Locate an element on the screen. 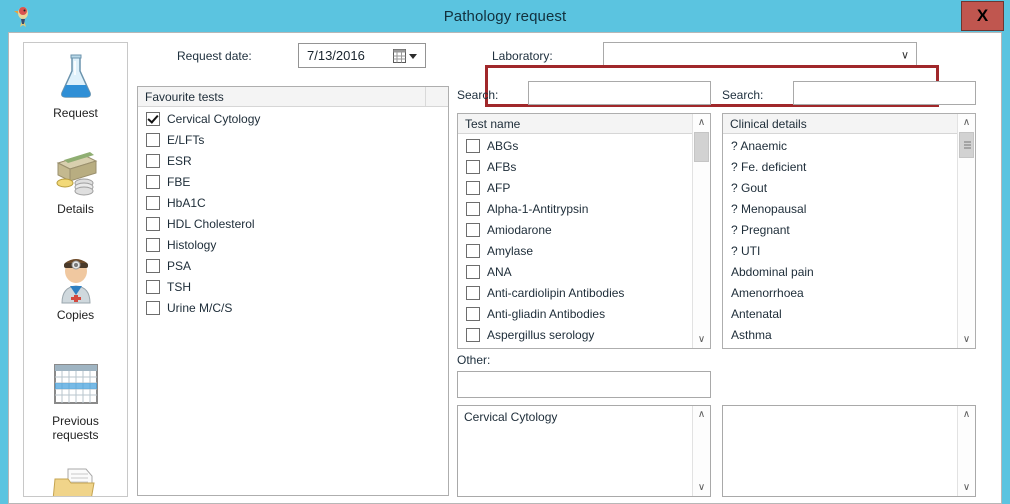 This screenshot has width=1010, height=504. test-name-row: AFBs is located at coordinates (584, 166).